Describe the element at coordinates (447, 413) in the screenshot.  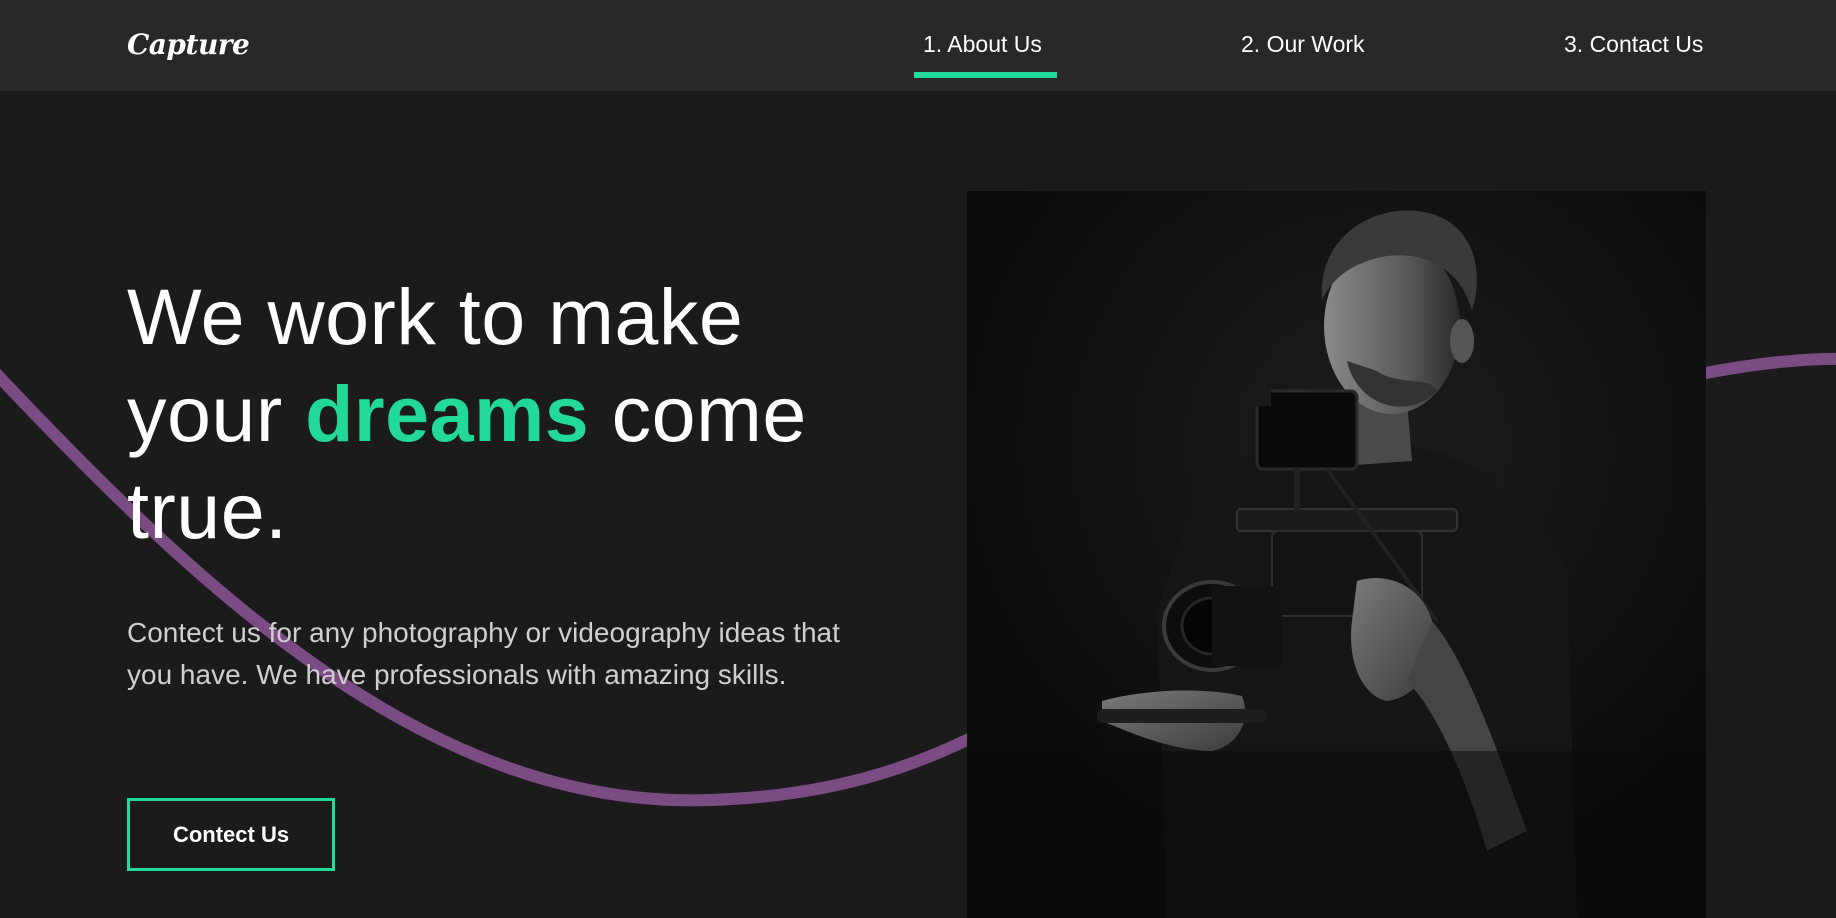
I see `hero-title-highlight: dreams` at that location.